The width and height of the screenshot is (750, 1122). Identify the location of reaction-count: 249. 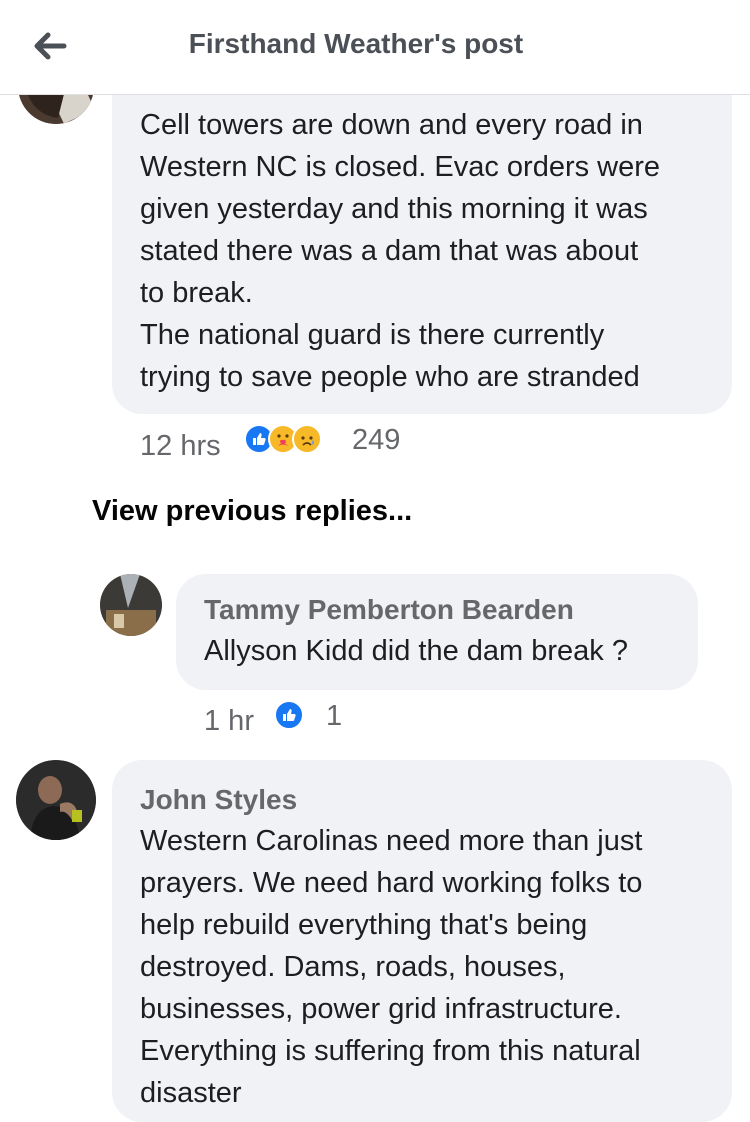
(376, 440).